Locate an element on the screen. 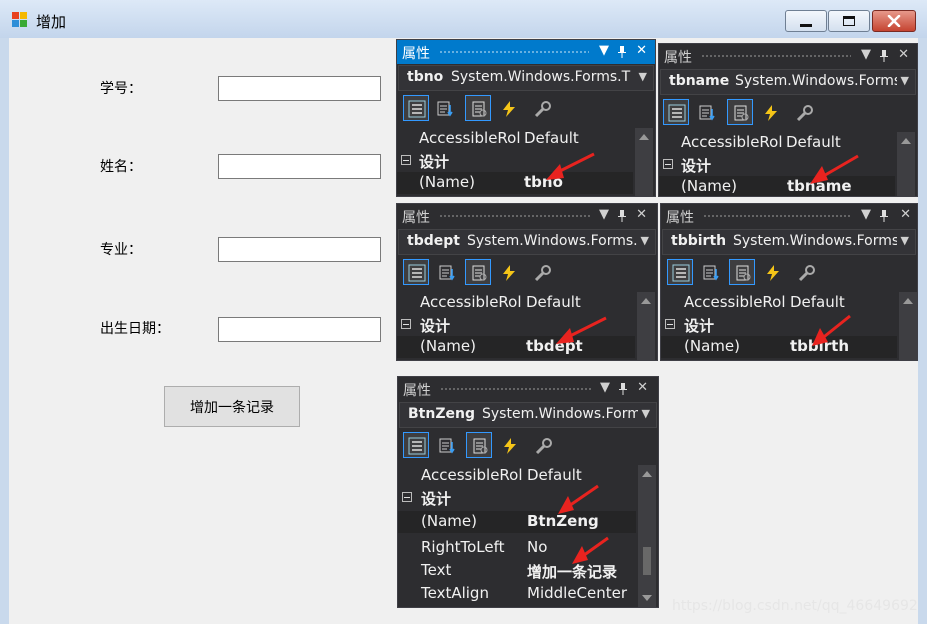 This screenshot has height=624, width=927. property-grid: AccessibleRol Default 设计 (Name) tbbirth is located at coordinates (789, 326).